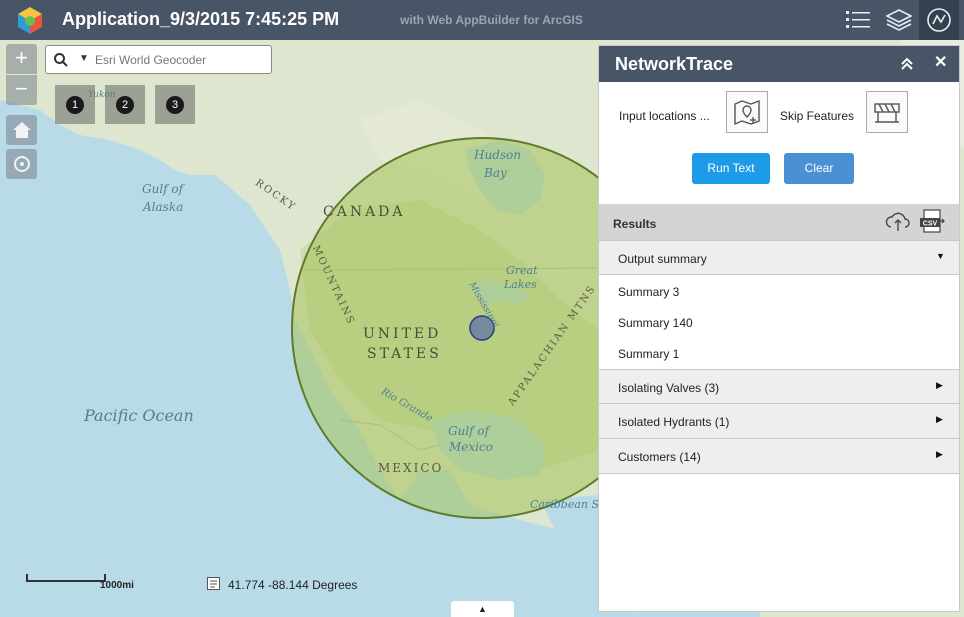 The width and height of the screenshot is (964, 617). Describe the element at coordinates (213, 583) in the screenshot. I see `coordinate-icon` at that location.